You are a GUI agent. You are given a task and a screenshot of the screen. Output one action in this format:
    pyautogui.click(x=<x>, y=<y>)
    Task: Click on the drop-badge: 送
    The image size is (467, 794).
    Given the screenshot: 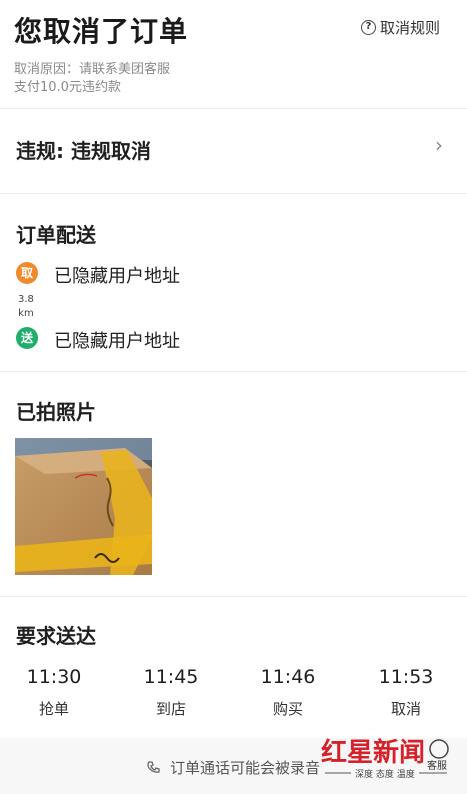 What is the action you would take?
    pyautogui.click(x=27, y=338)
    